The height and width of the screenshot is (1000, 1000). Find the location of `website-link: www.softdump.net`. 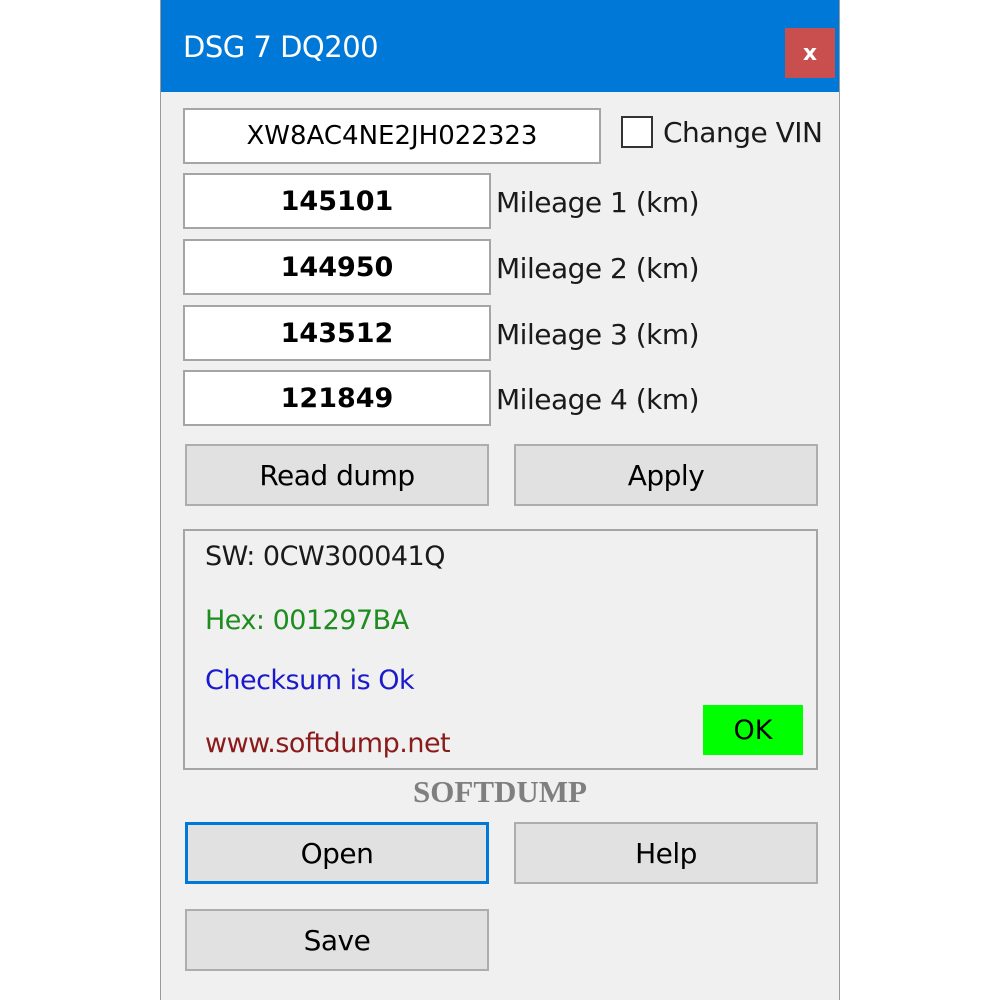

website-link: www.softdump.net is located at coordinates (328, 743).